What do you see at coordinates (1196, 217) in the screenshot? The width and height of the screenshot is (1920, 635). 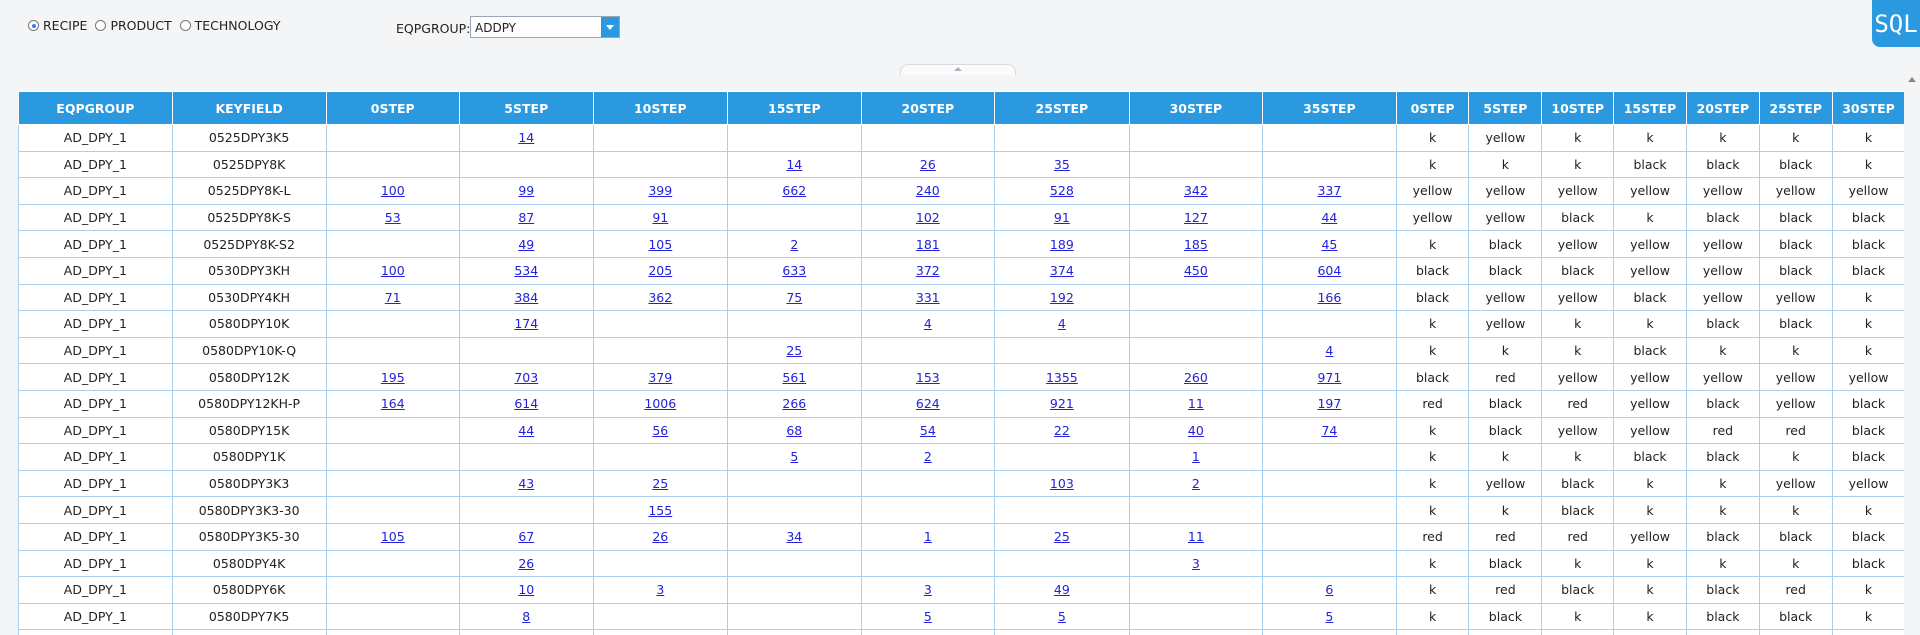 I see `step-count-link: 127` at bounding box center [1196, 217].